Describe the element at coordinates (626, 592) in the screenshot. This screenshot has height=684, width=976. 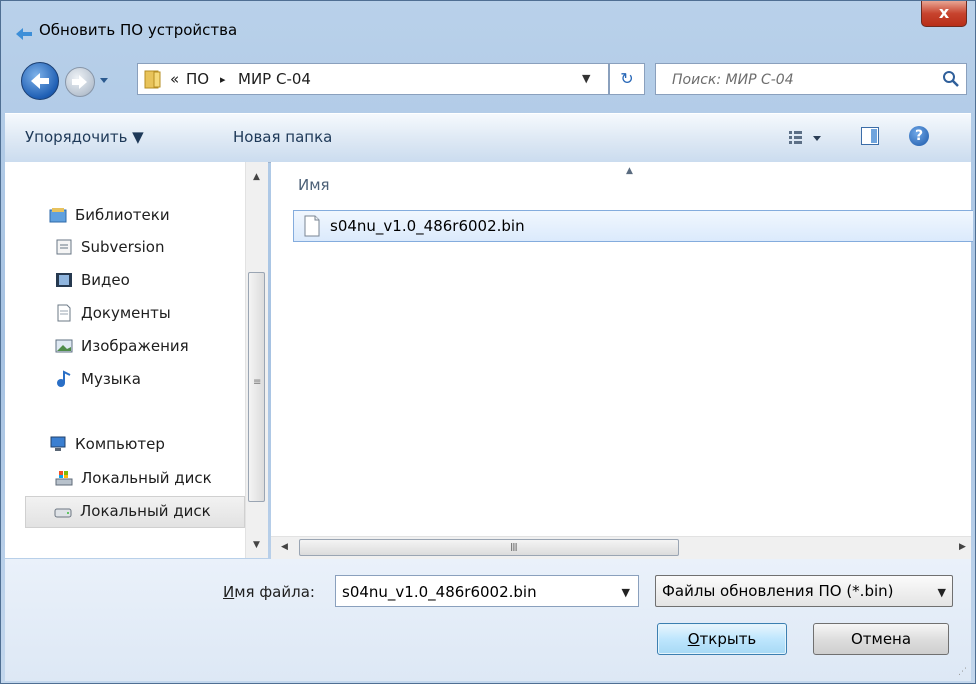
I see `filename-dropdown-icon: ▼` at that location.